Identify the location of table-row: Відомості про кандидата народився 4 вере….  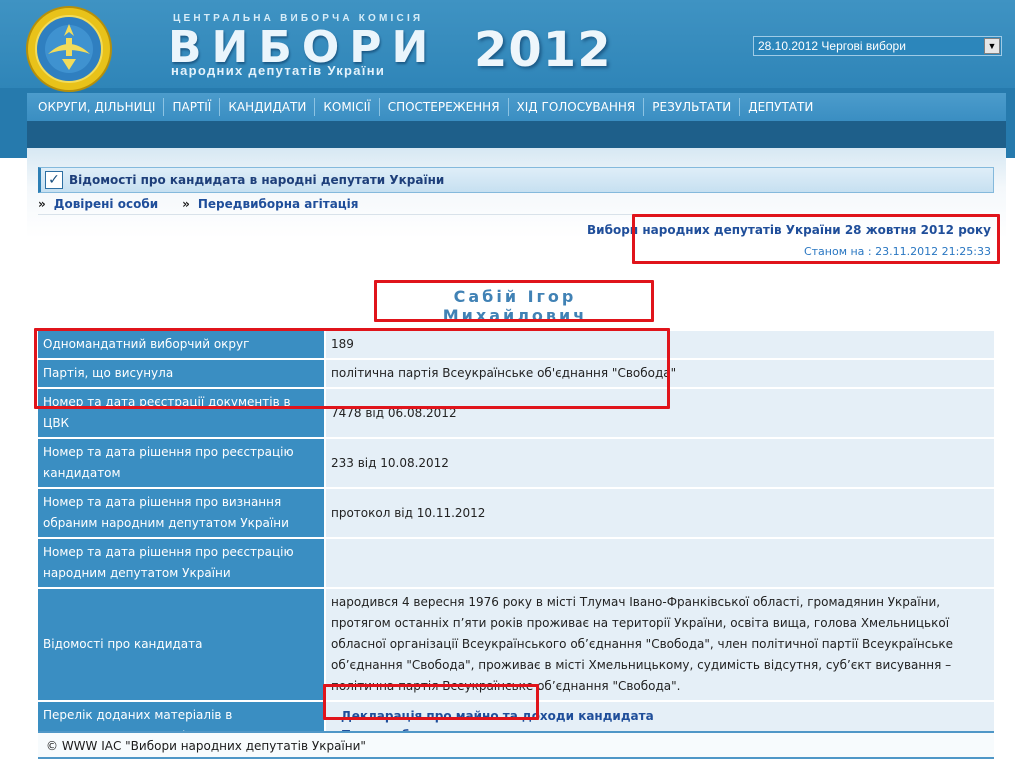
(516, 645).